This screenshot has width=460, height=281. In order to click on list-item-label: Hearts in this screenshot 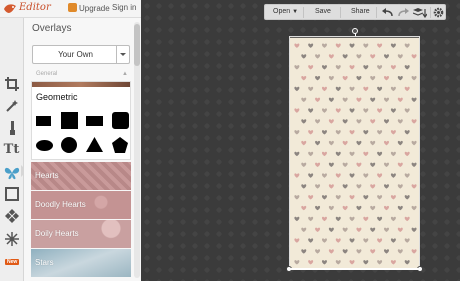, I will do `click(47, 175)`.